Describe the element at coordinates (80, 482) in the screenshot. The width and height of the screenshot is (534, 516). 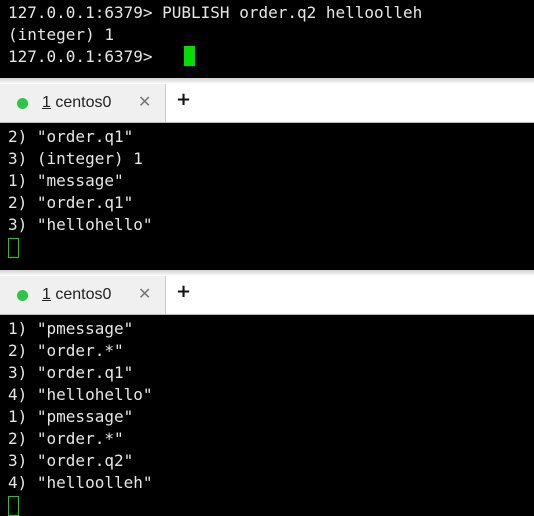
I see `terminal-line: 4) "helloolleh"` at that location.